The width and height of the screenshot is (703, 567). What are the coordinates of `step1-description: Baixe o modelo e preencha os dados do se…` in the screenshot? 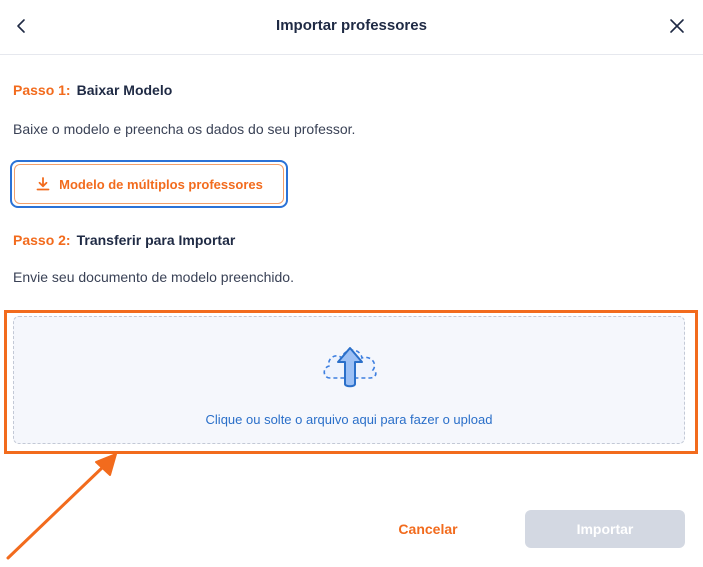 It's located at (184, 129).